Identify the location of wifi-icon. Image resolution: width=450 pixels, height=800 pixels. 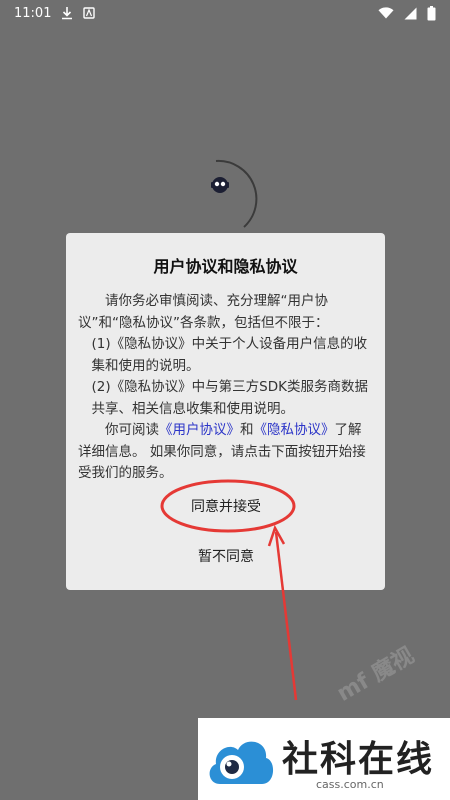
(386, 13).